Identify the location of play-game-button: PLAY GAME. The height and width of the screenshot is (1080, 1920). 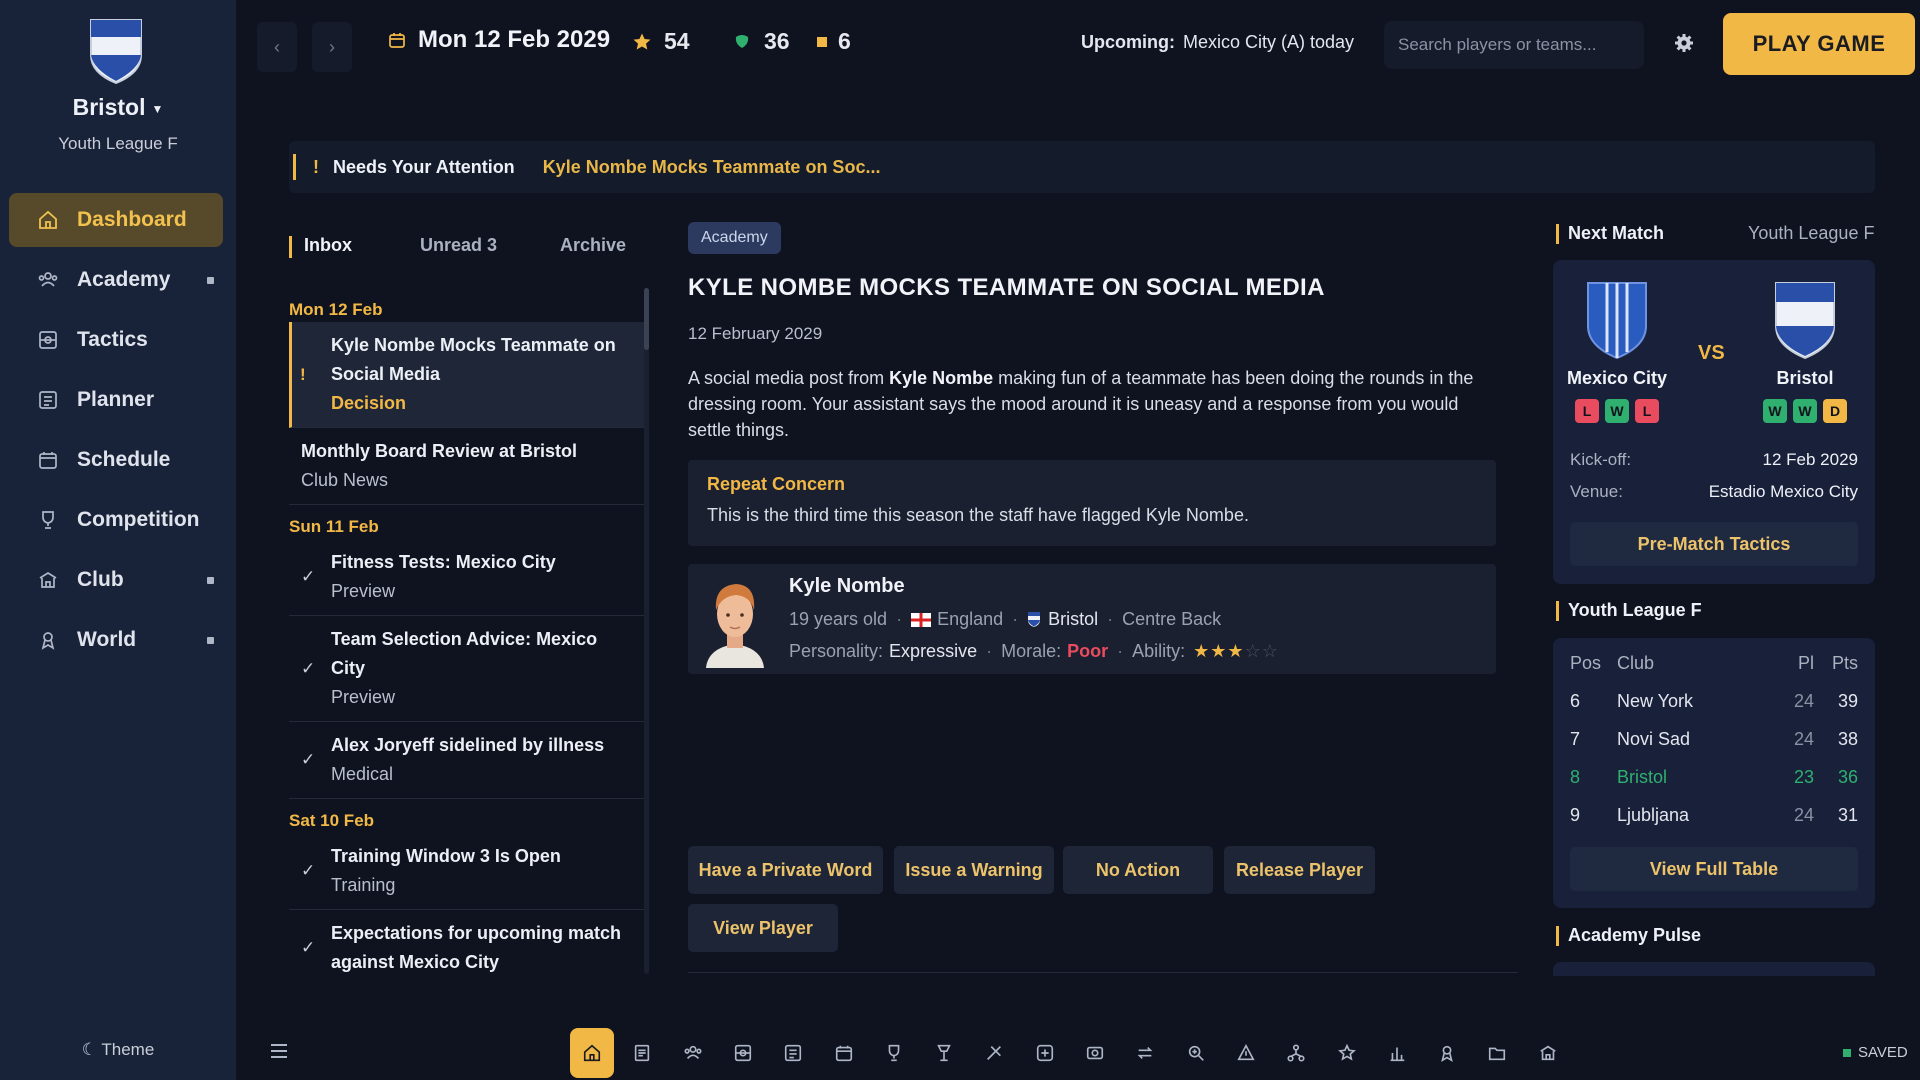
(1819, 44).